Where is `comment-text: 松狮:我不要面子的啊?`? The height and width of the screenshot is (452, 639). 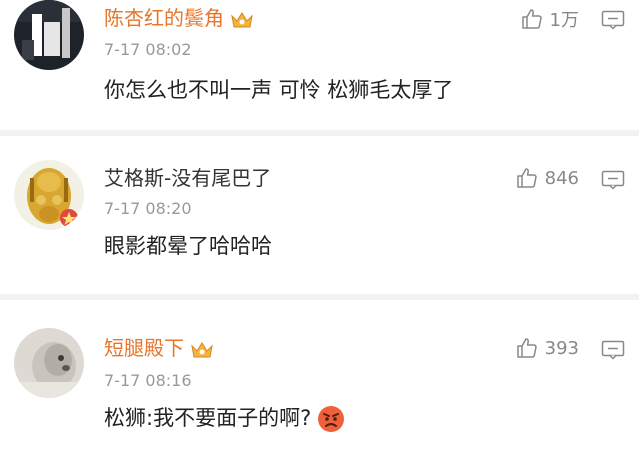
comment-text: 松狮:我不要面子的啊? is located at coordinates (224, 418).